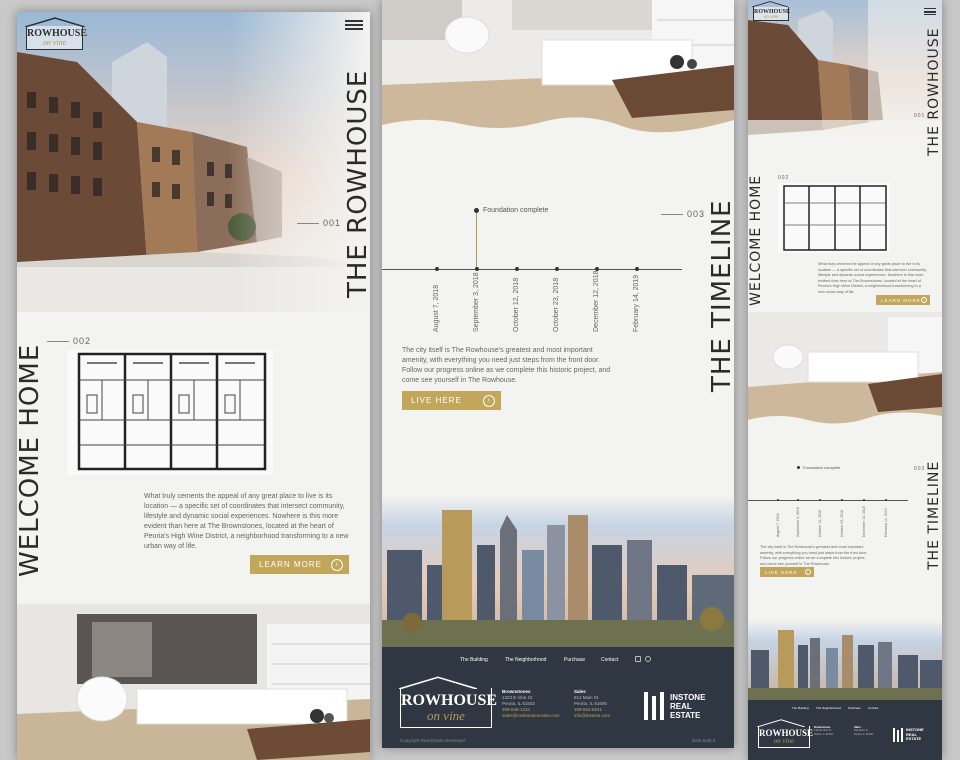 Image resolution: width=960 pixels, height=760 pixels. What do you see at coordinates (516, 709) in the screenshot?
I see `footer-phone: 309-648-1234` at bounding box center [516, 709].